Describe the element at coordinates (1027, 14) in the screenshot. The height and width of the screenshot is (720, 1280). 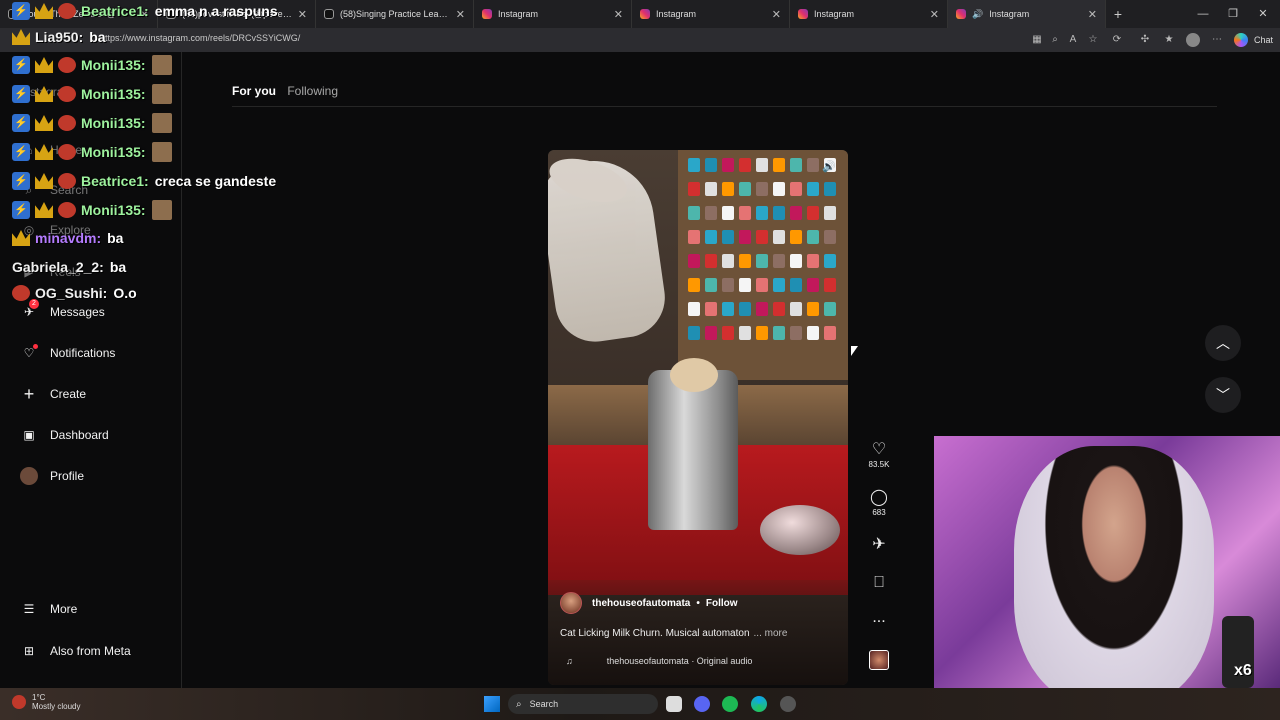
I see `browser-tab-active: 🔊 Instagram ✕` at that location.